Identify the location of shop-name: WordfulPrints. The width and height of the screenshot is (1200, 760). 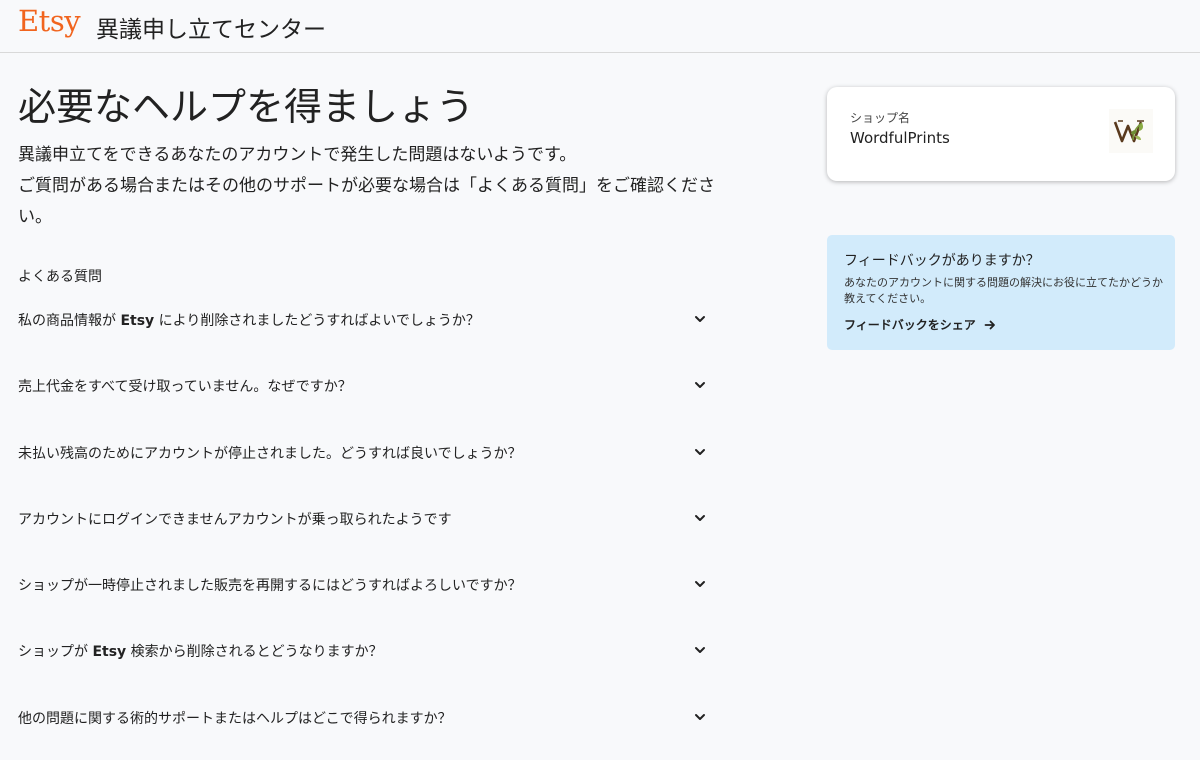
(900, 138).